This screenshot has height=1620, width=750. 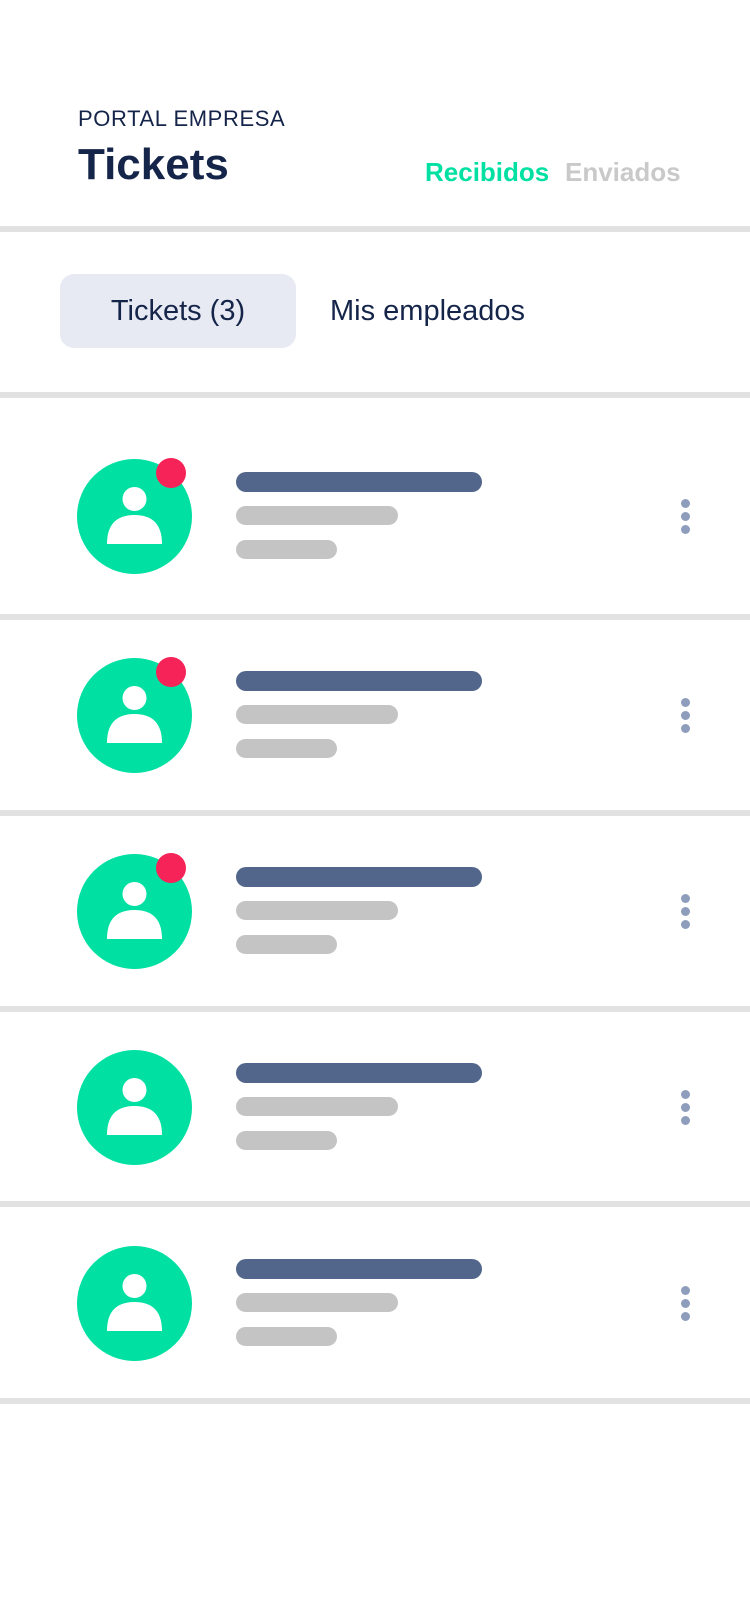 I want to click on tab-mis-empleados: Mis empleados, so click(x=427, y=311).